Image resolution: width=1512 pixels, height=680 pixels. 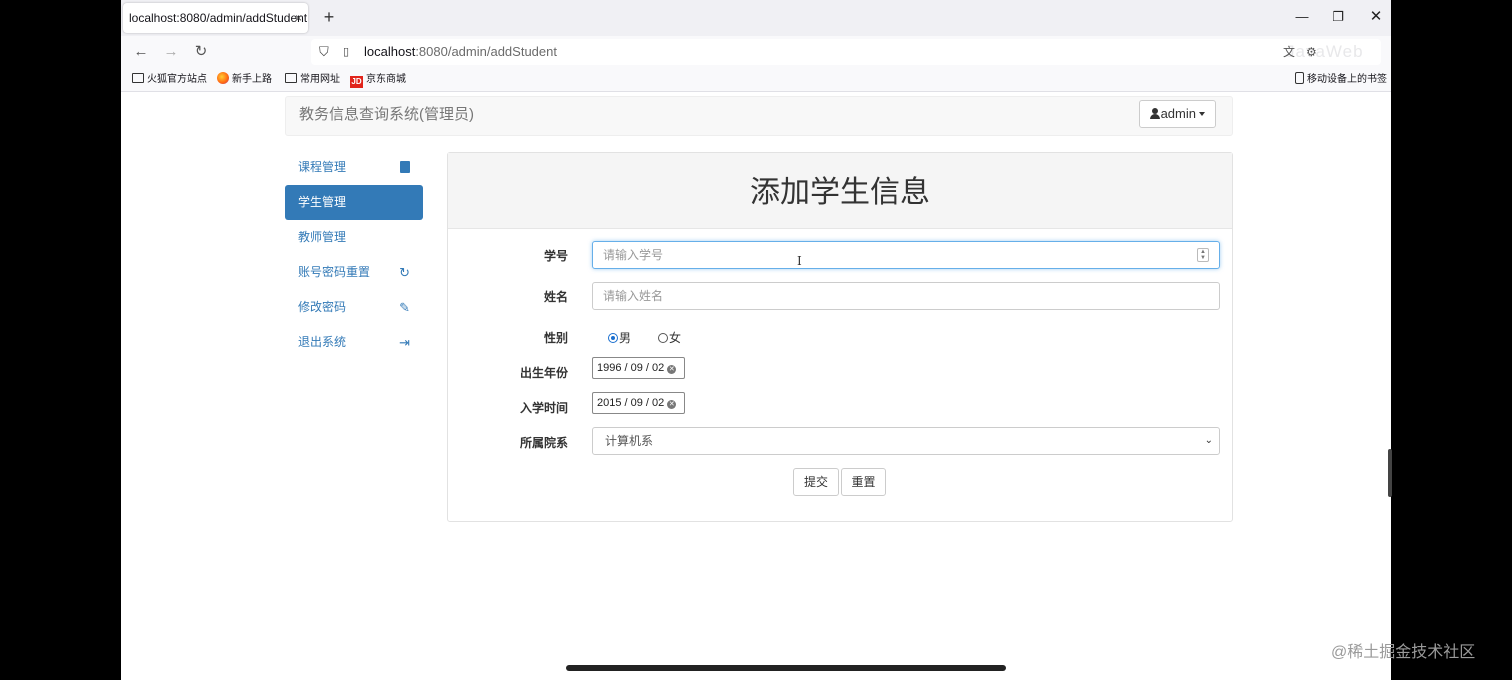 I want to click on gender-label: 性别, so click(x=555, y=338).